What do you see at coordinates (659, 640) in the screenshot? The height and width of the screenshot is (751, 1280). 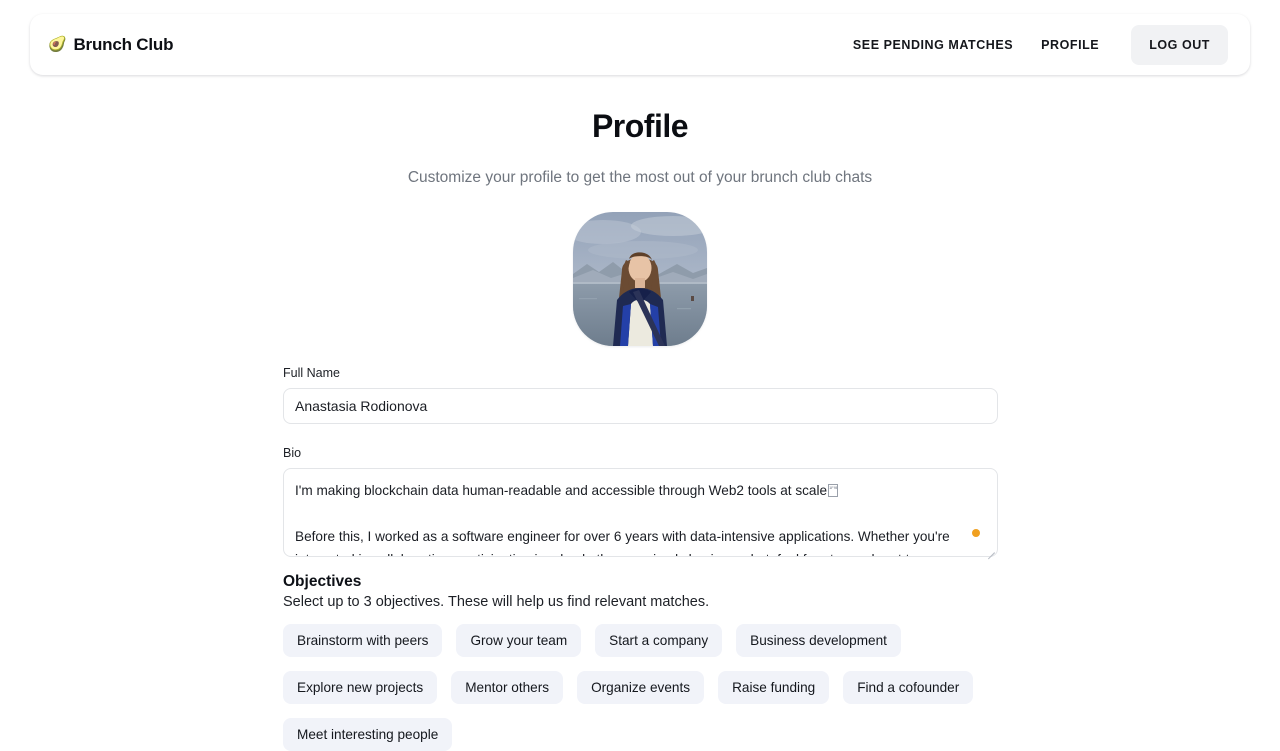 I see `objective-chip: Start a company` at bounding box center [659, 640].